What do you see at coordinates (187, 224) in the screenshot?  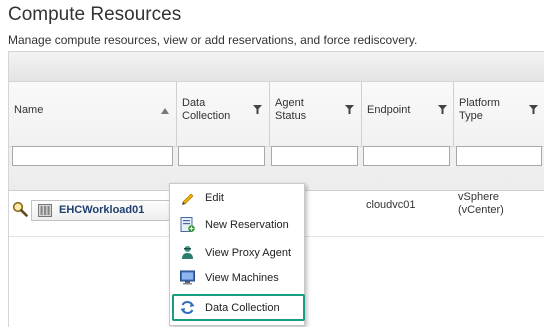 I see `new-reservation-icon` at bounding box center [187, 224].